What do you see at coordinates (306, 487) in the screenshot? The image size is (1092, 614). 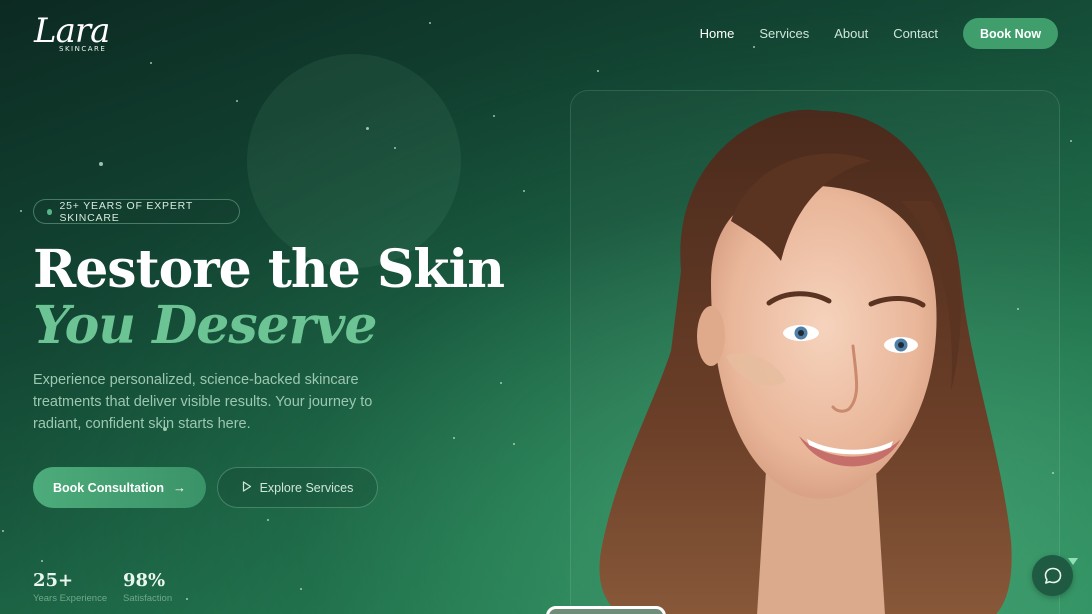 I see `explore-services-label: Explore Services` at bounding box center [306, 487].